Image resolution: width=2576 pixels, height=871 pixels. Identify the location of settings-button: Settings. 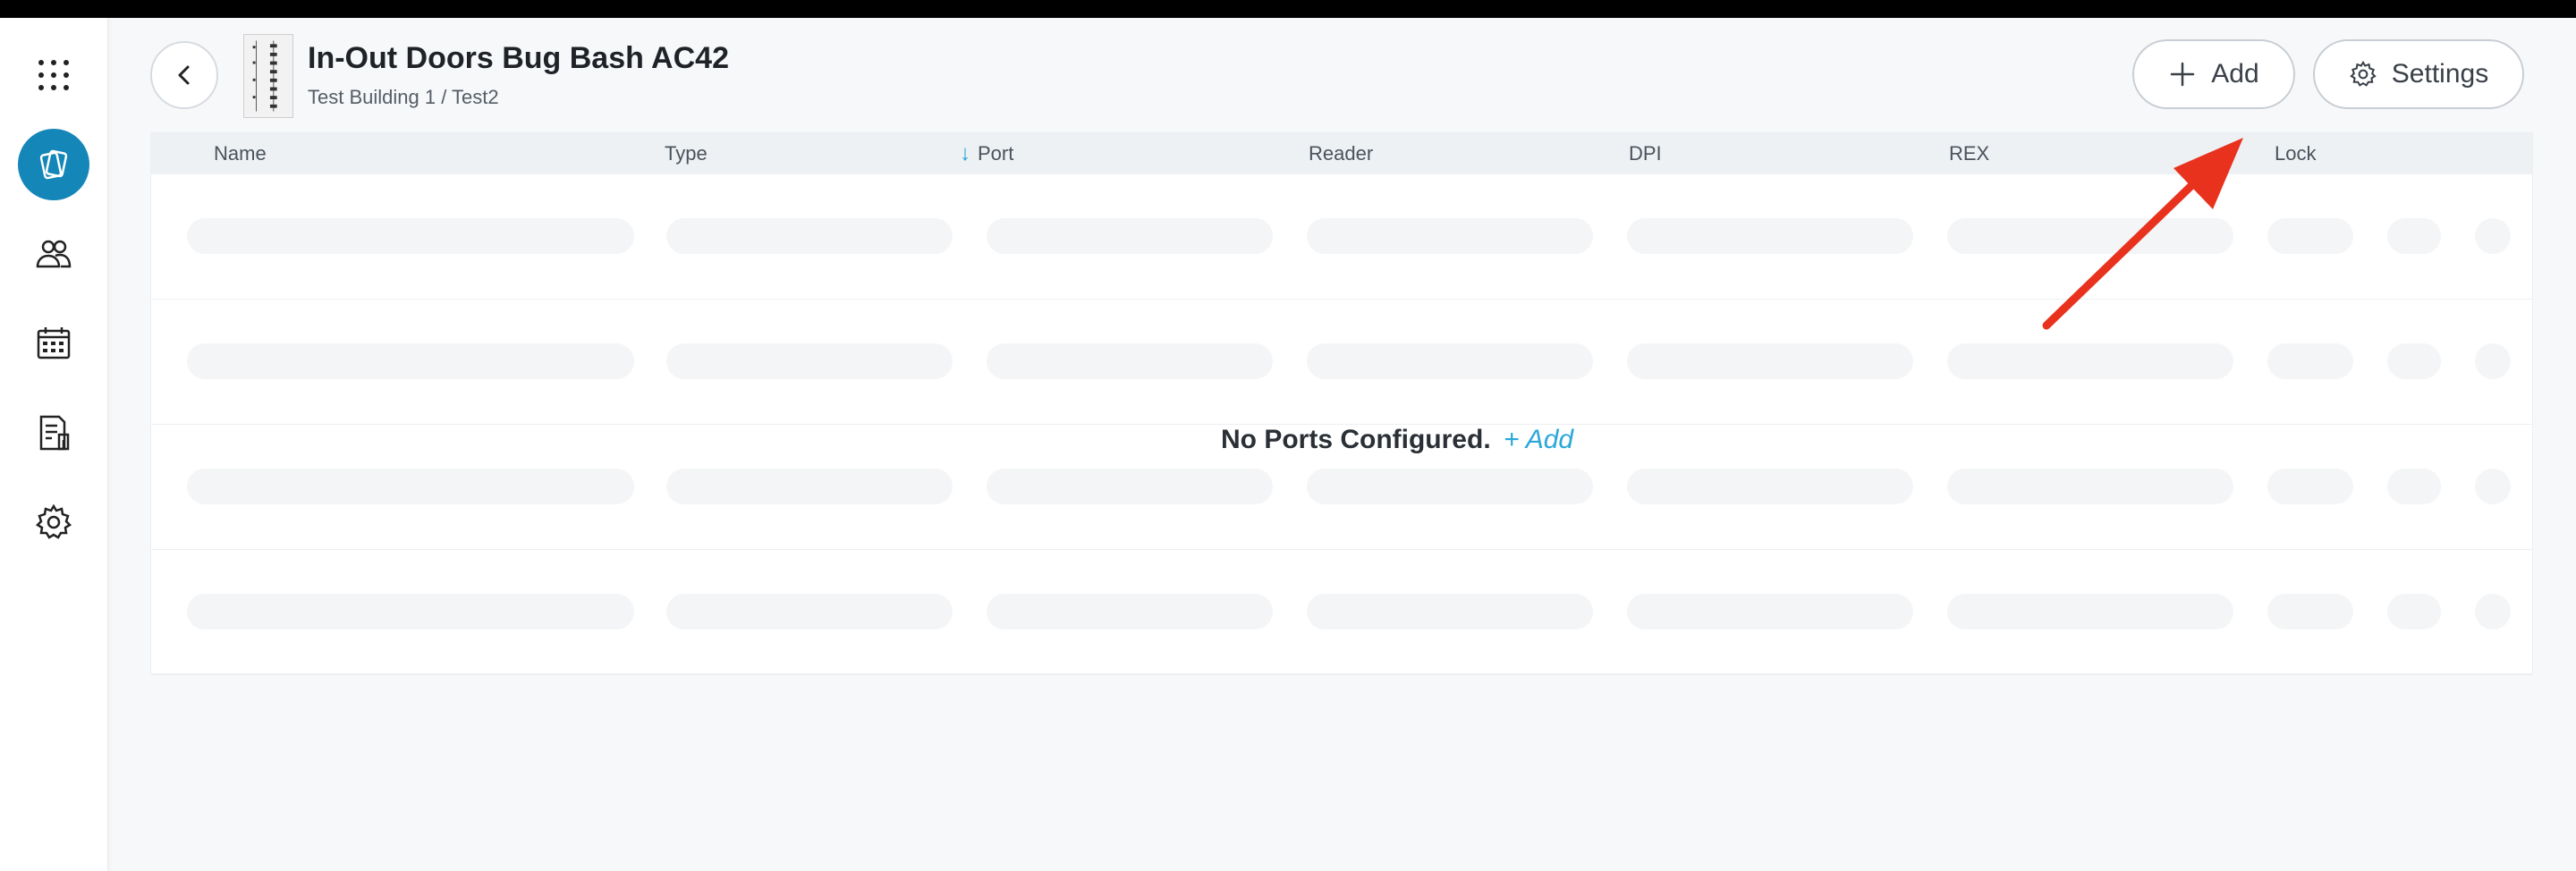
(2418, 74).